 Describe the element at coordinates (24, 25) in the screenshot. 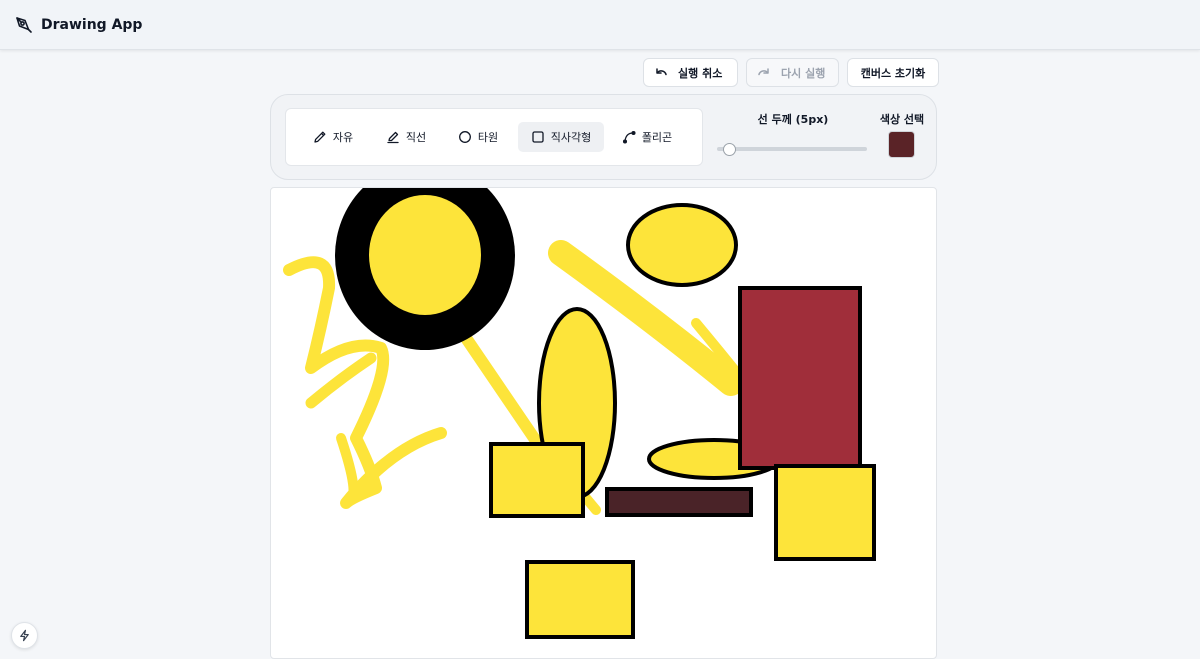

I see `pen-tool-icon` at that location.